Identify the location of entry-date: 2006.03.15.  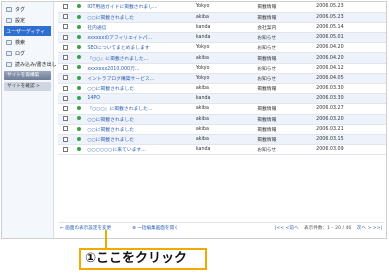
(350, 140).